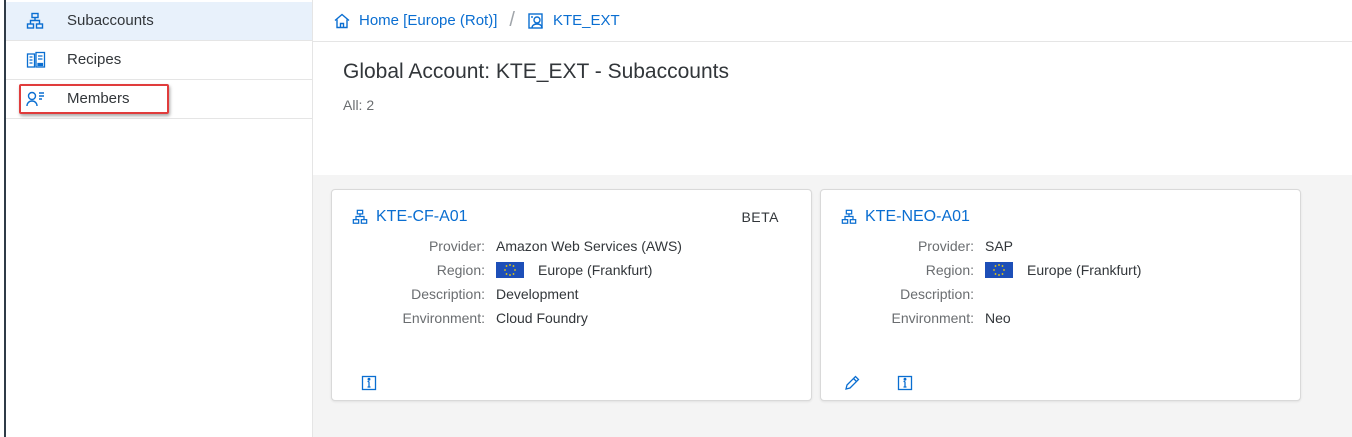  I want to click on breadcrumb-current: KTE_EXT, so click(573, 21).